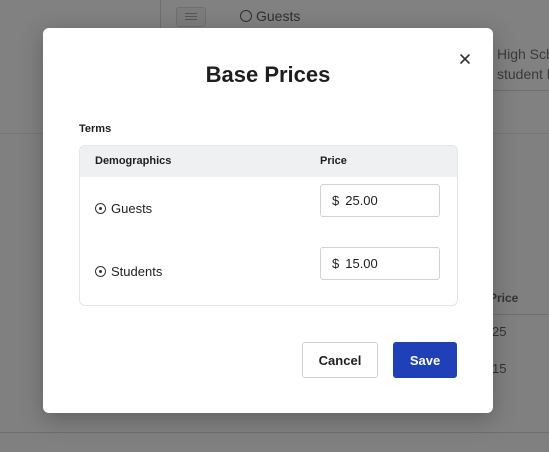 The width and height of the screenshot is (549, 452). What do you see at coordinates (268, 74) in the screenshot?
I see `modal-title: Base Prices` at bounding box center [268, 74].